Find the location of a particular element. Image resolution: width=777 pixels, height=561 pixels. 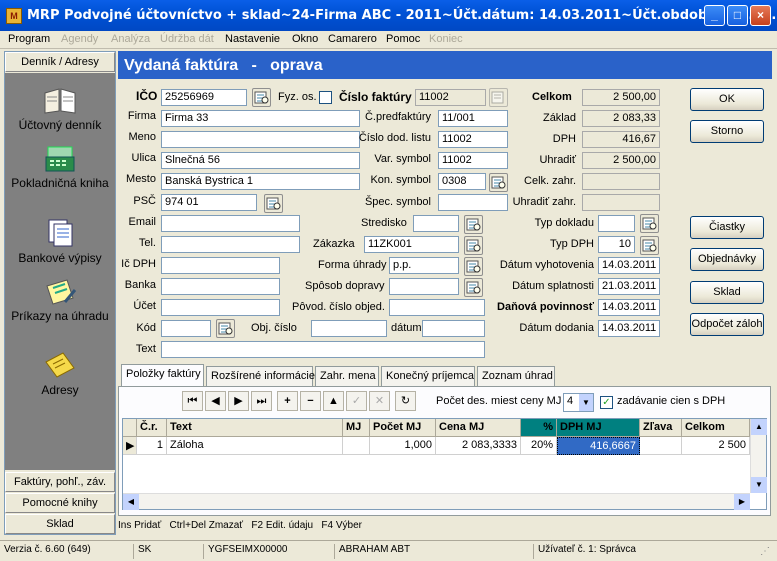

sklad-button: Sklad is located at coordinates (727, 292).